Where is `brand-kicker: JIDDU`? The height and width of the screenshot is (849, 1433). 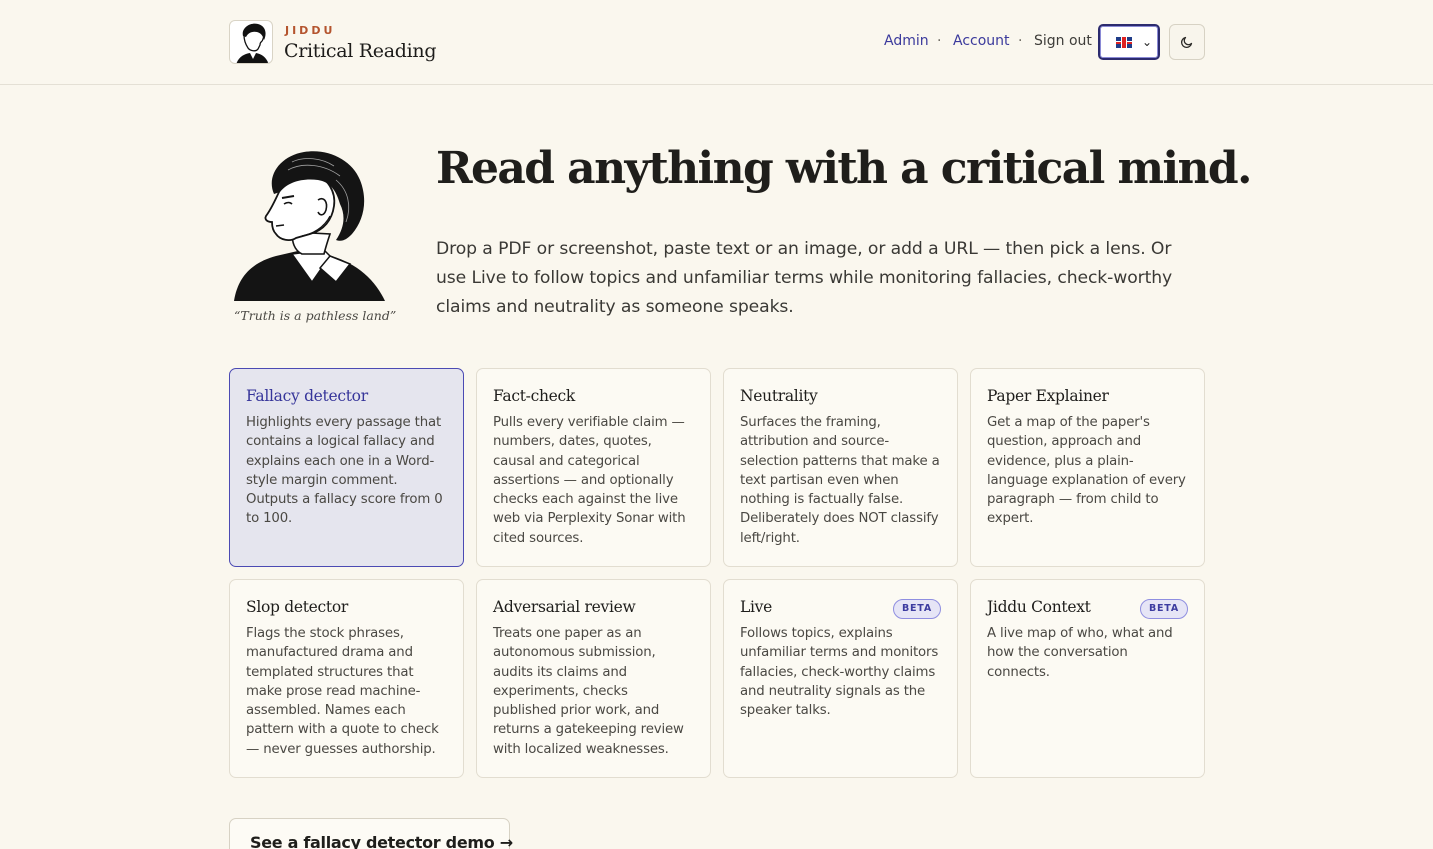 brand-kicker: JIDDU is located at coordinates (310, 30).